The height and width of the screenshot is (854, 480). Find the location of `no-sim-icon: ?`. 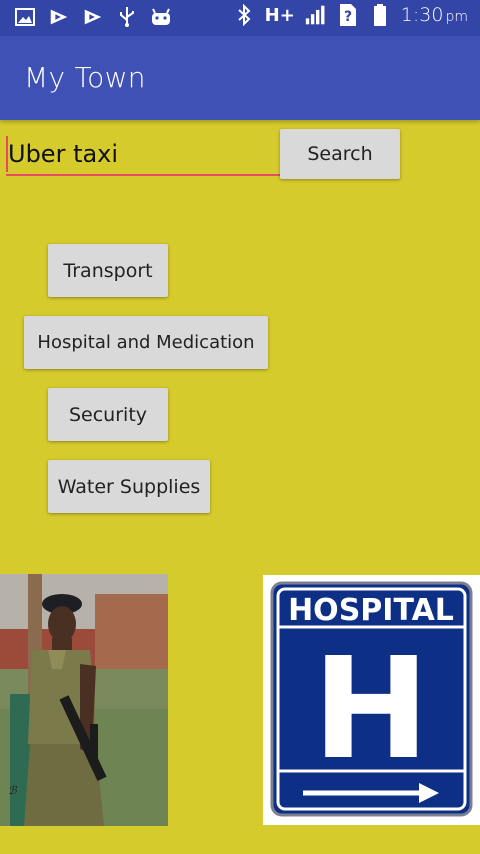

no-sim-icon: ? is located at coordinates (348, 15).